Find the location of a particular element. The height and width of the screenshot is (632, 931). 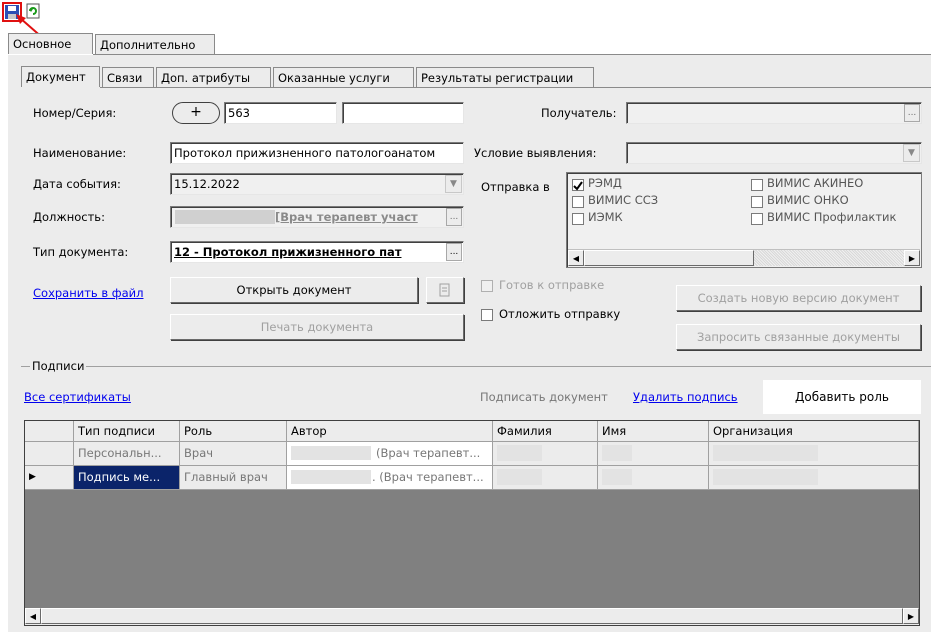

save-to-file-link: Сохранить в файл is located at coordinates (88, 293).